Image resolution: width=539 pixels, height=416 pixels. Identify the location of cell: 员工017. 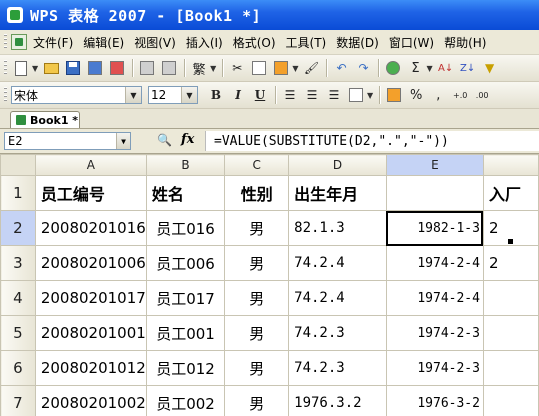
(185, 298).